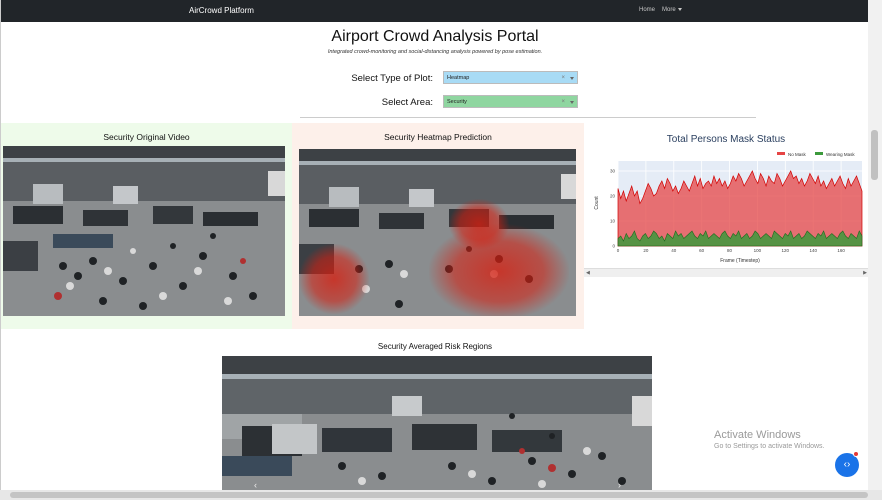  I want to click on x-tick-label: 0, so click(618, 250).